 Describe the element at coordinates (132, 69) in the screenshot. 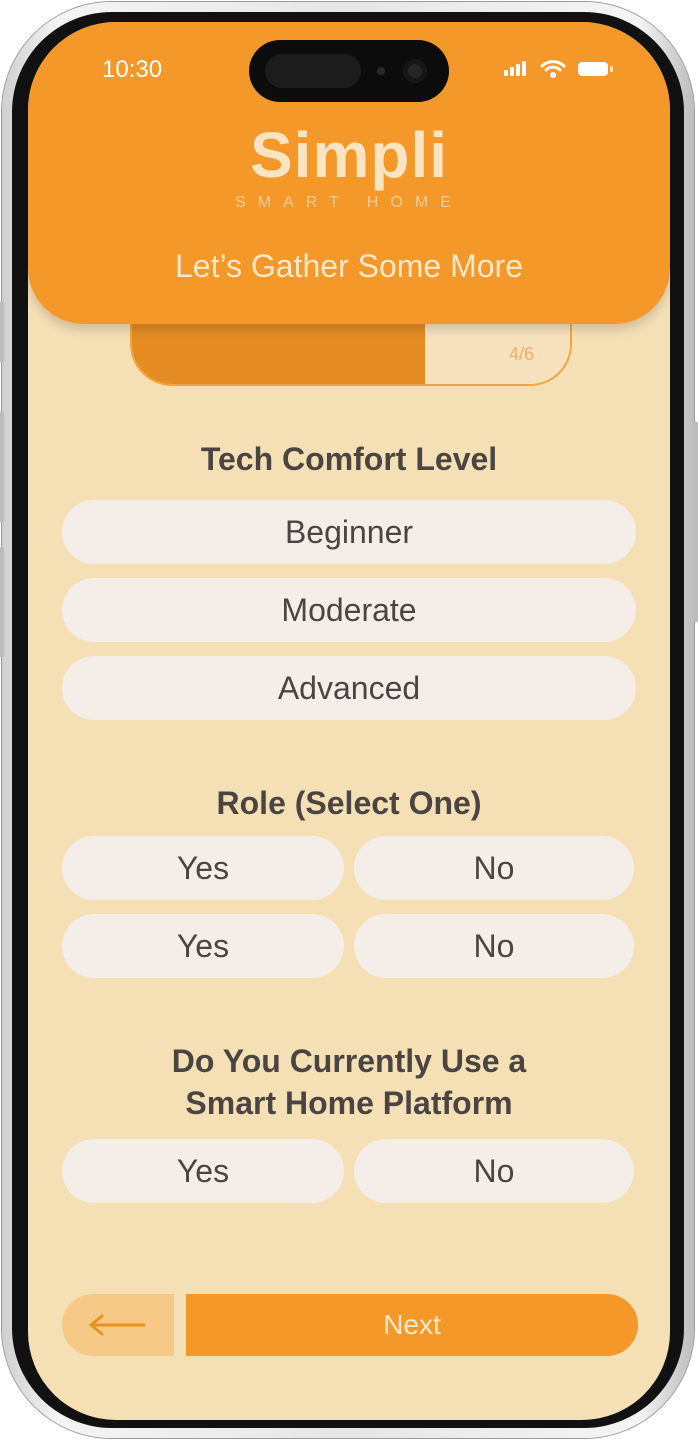

I see `status-time: 10:30` at that location.